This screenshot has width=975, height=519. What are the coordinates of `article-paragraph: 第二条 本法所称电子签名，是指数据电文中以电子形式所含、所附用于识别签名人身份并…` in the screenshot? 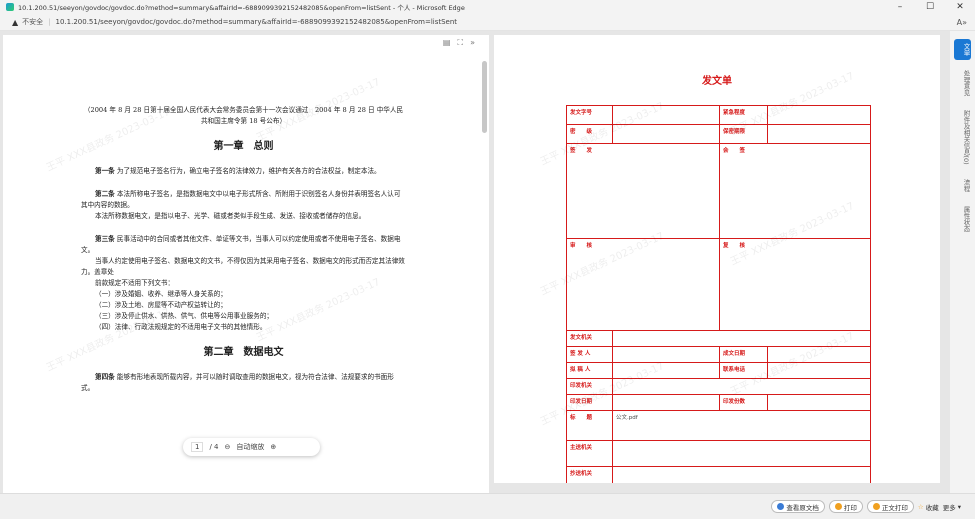 It's located at (243, 200).